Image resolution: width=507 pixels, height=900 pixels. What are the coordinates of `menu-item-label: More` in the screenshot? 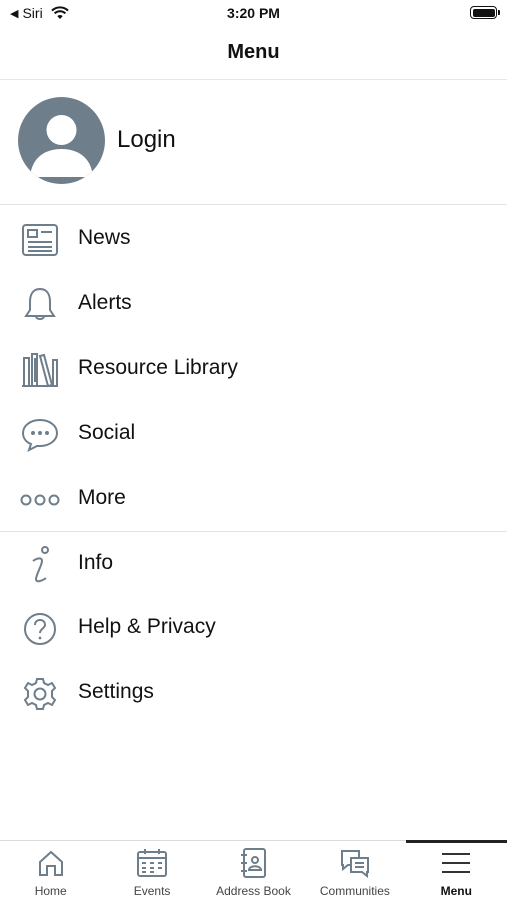 It's located at (102, 497).